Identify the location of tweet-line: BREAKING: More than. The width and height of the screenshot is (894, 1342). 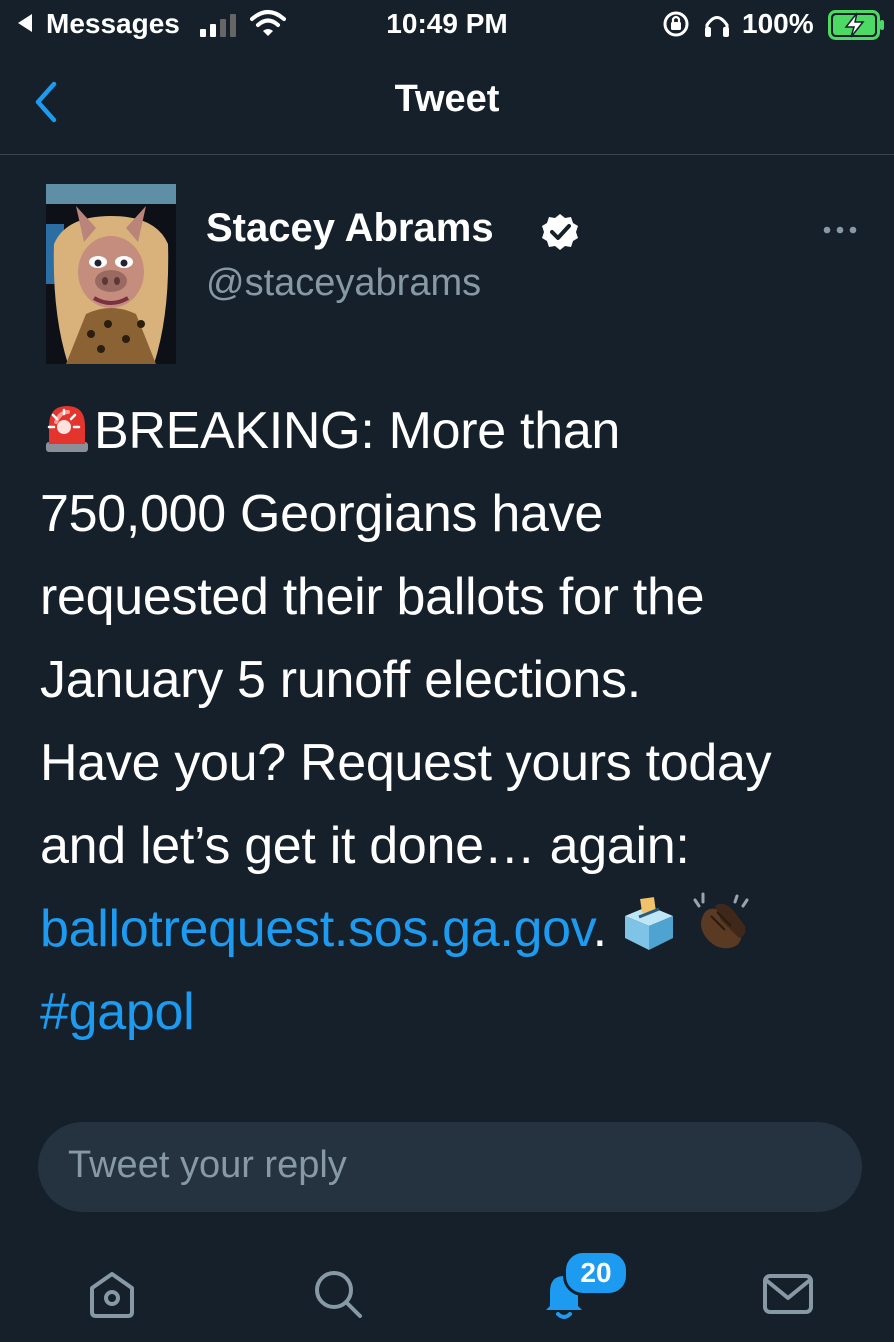
(455, 431).